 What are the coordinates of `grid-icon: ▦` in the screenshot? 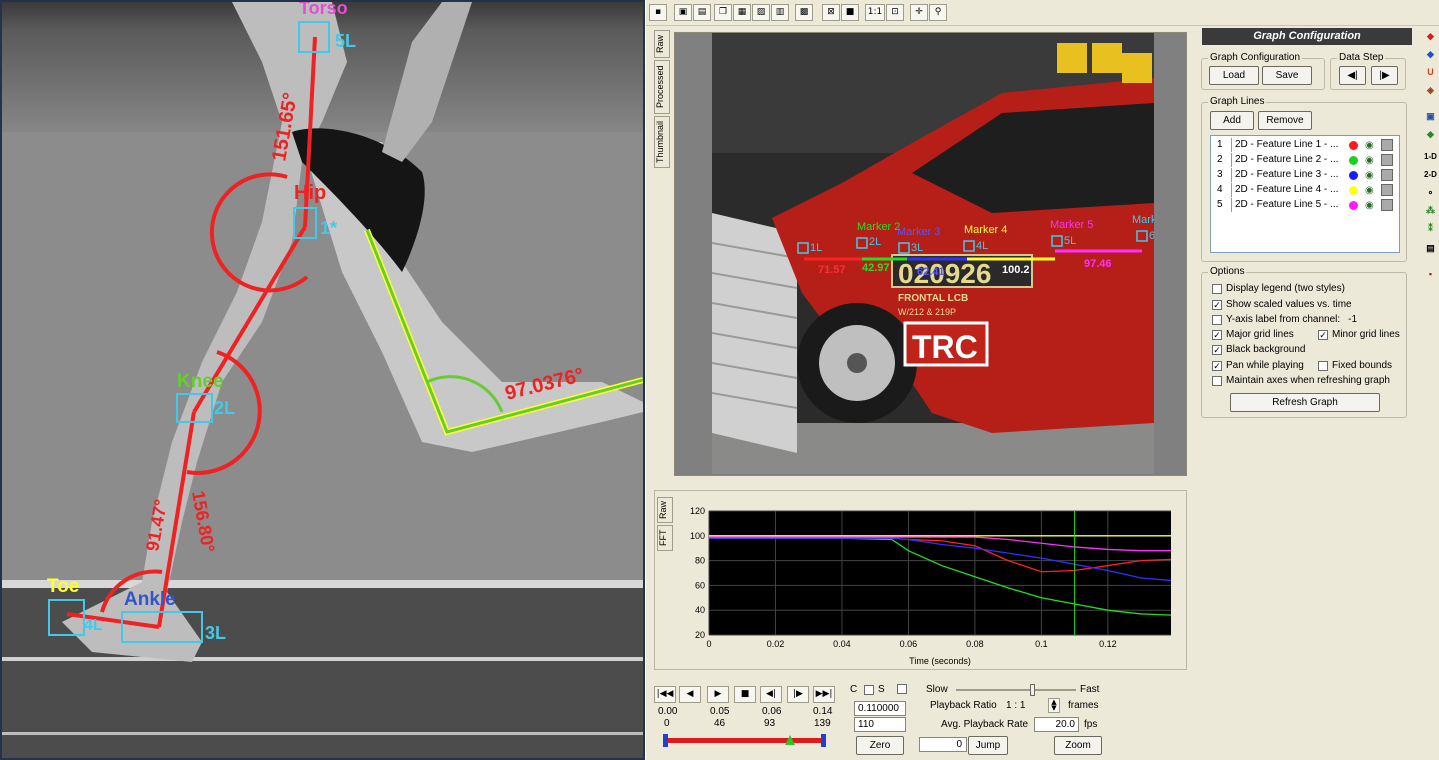 It's located at (742, 12).